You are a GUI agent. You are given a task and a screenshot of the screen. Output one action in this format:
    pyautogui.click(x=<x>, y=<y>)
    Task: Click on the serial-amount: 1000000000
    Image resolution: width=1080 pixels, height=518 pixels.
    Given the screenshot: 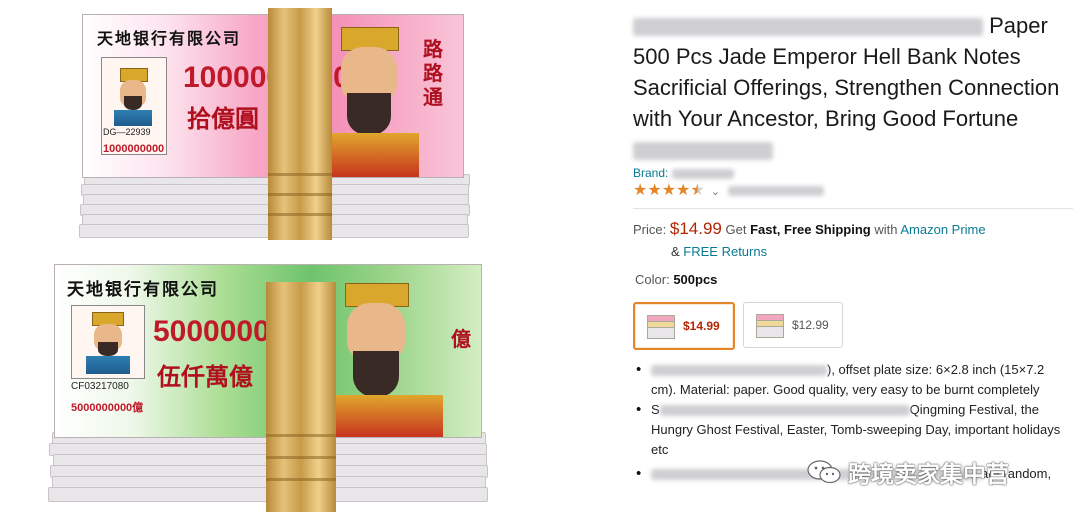 What is the action you would take?
    pyautogui.click(x=134, y=149)
    